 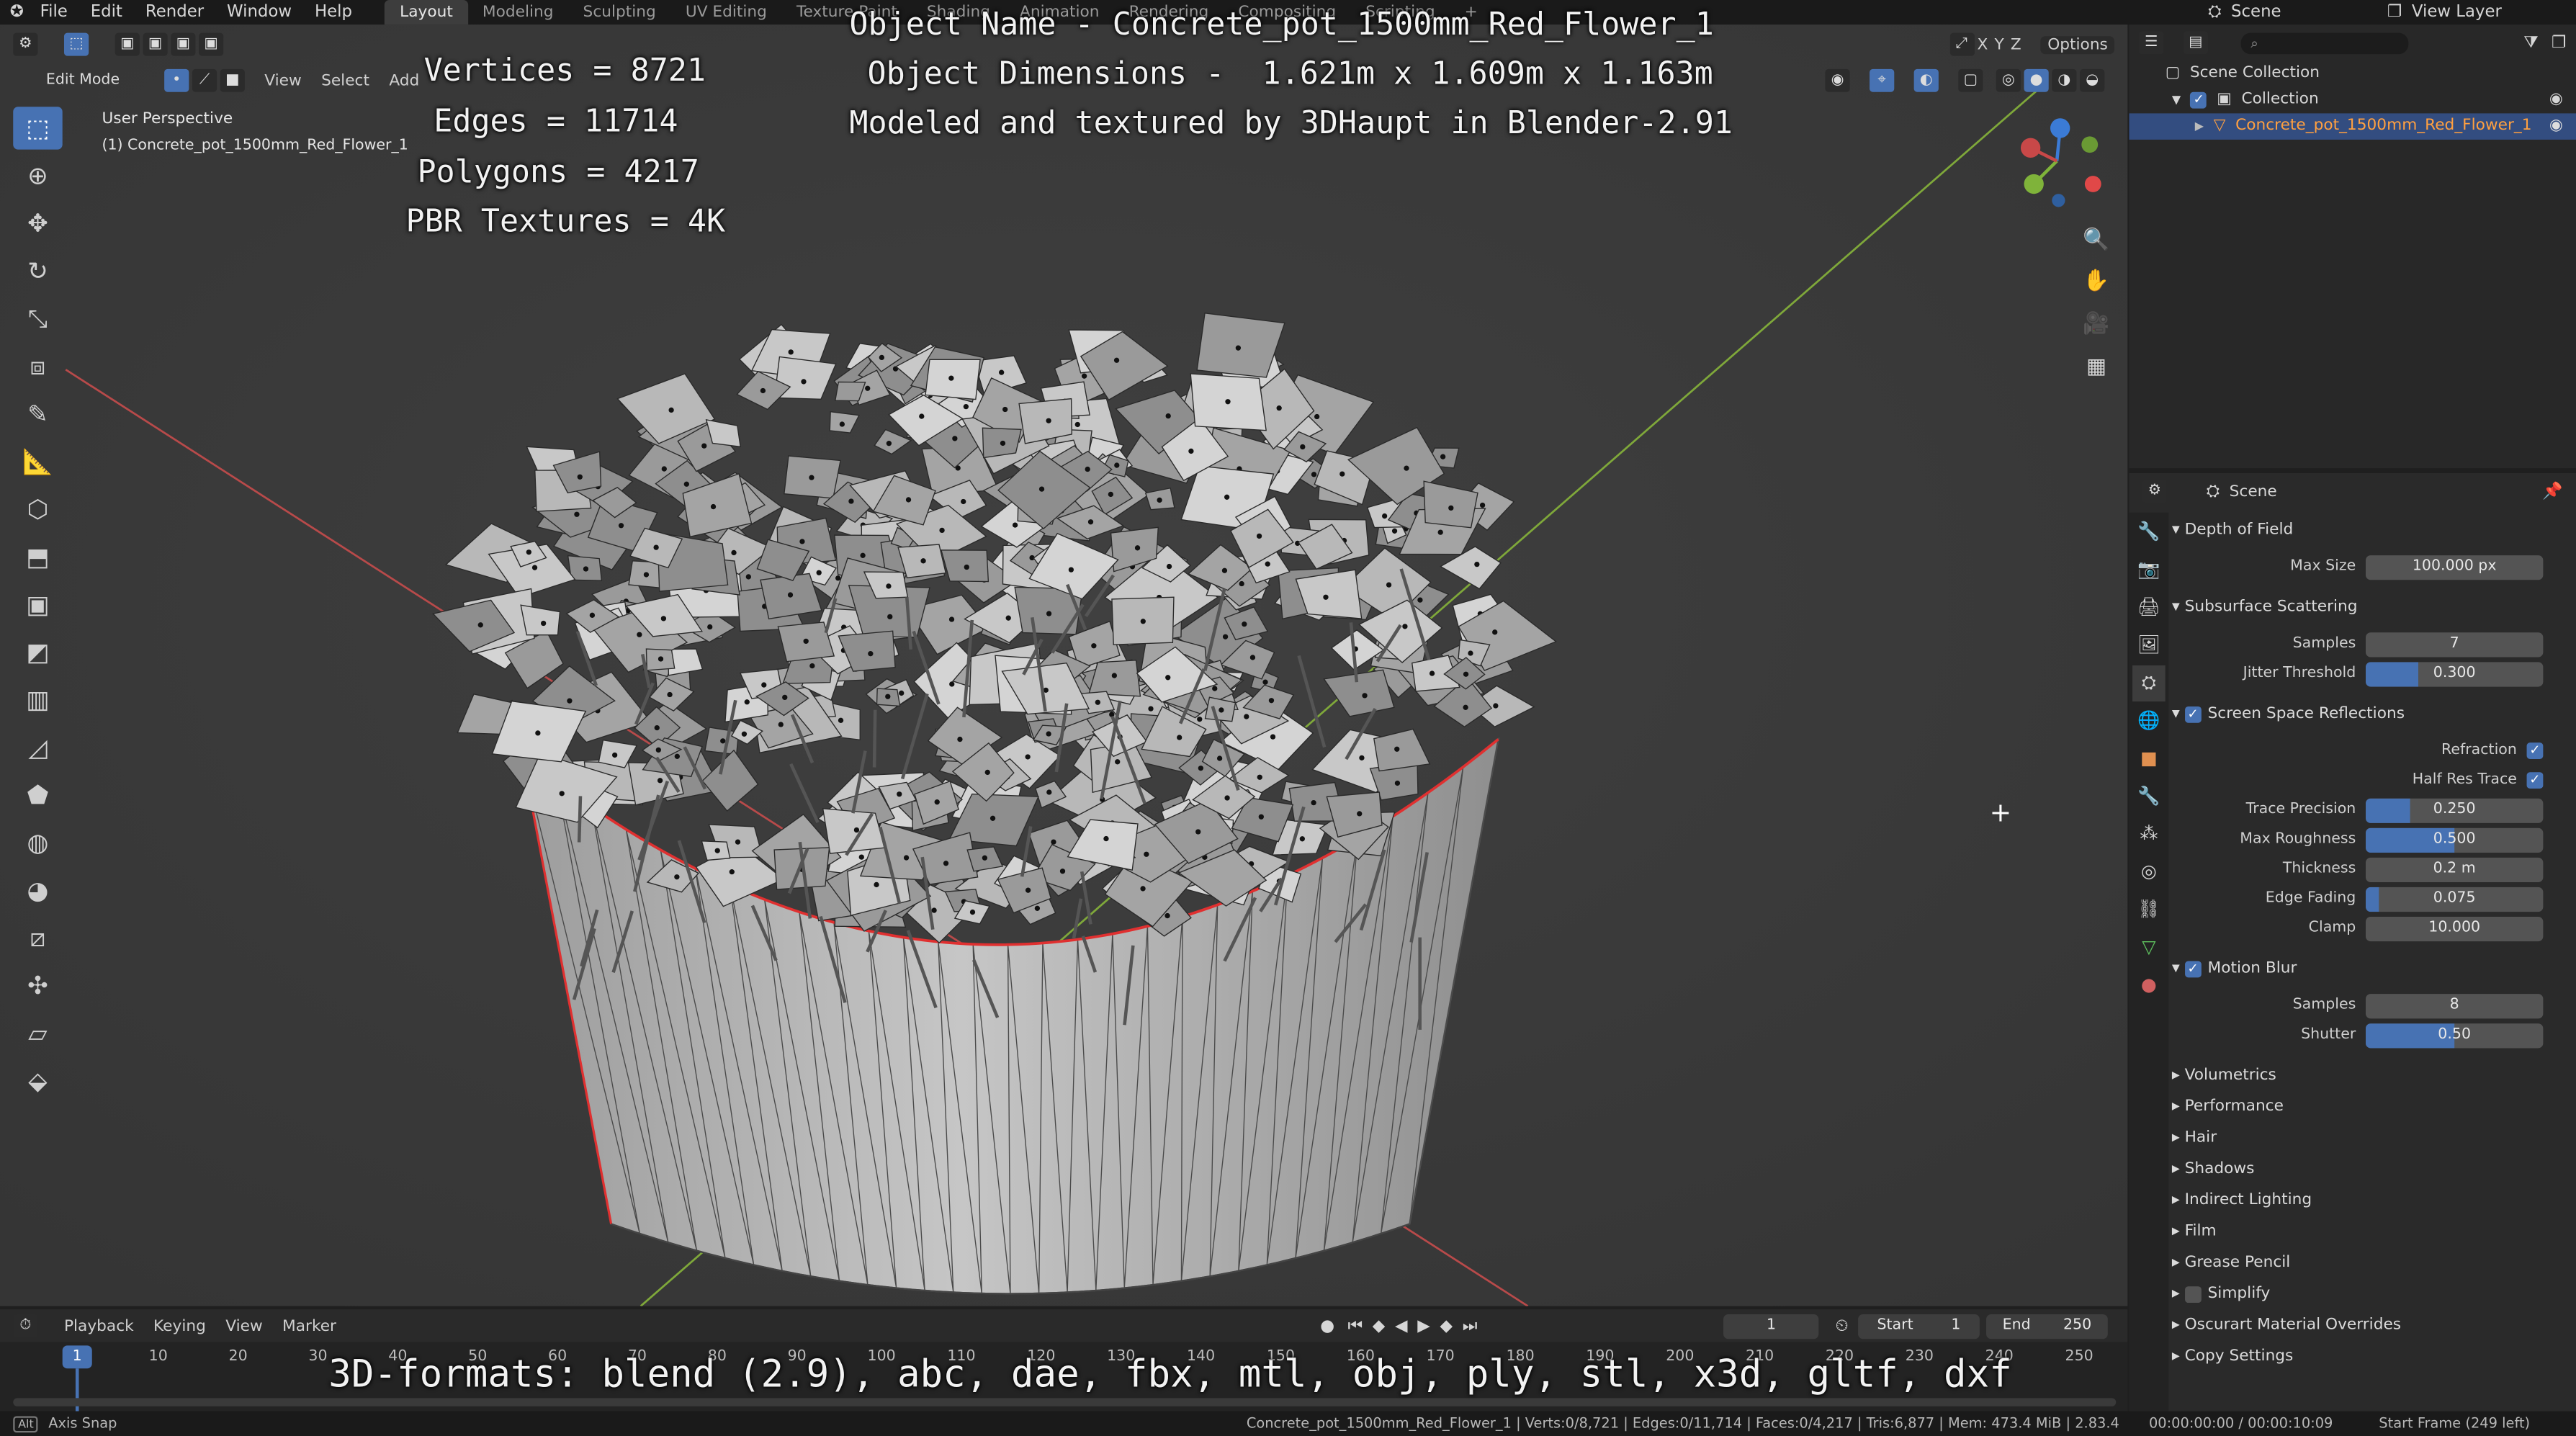 I want to click on timeline-editor-icon: ⏱, so click(x=25, y=1325).